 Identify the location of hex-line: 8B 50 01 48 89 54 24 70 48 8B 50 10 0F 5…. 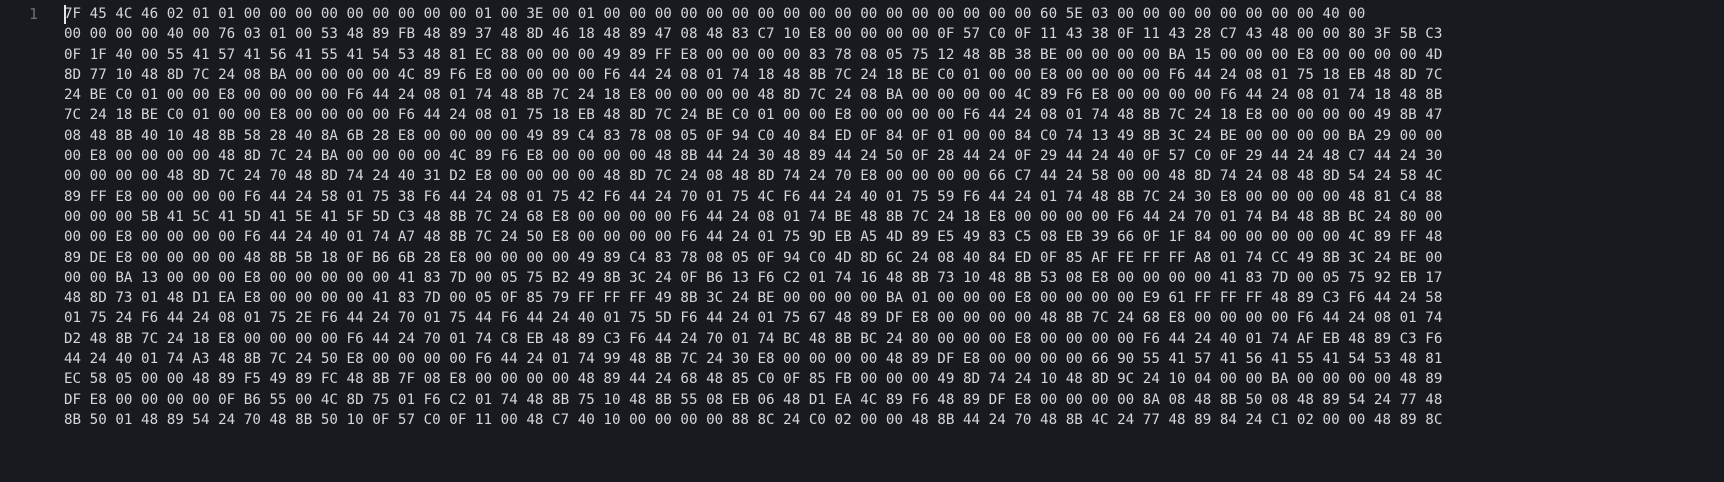
(894, 420).